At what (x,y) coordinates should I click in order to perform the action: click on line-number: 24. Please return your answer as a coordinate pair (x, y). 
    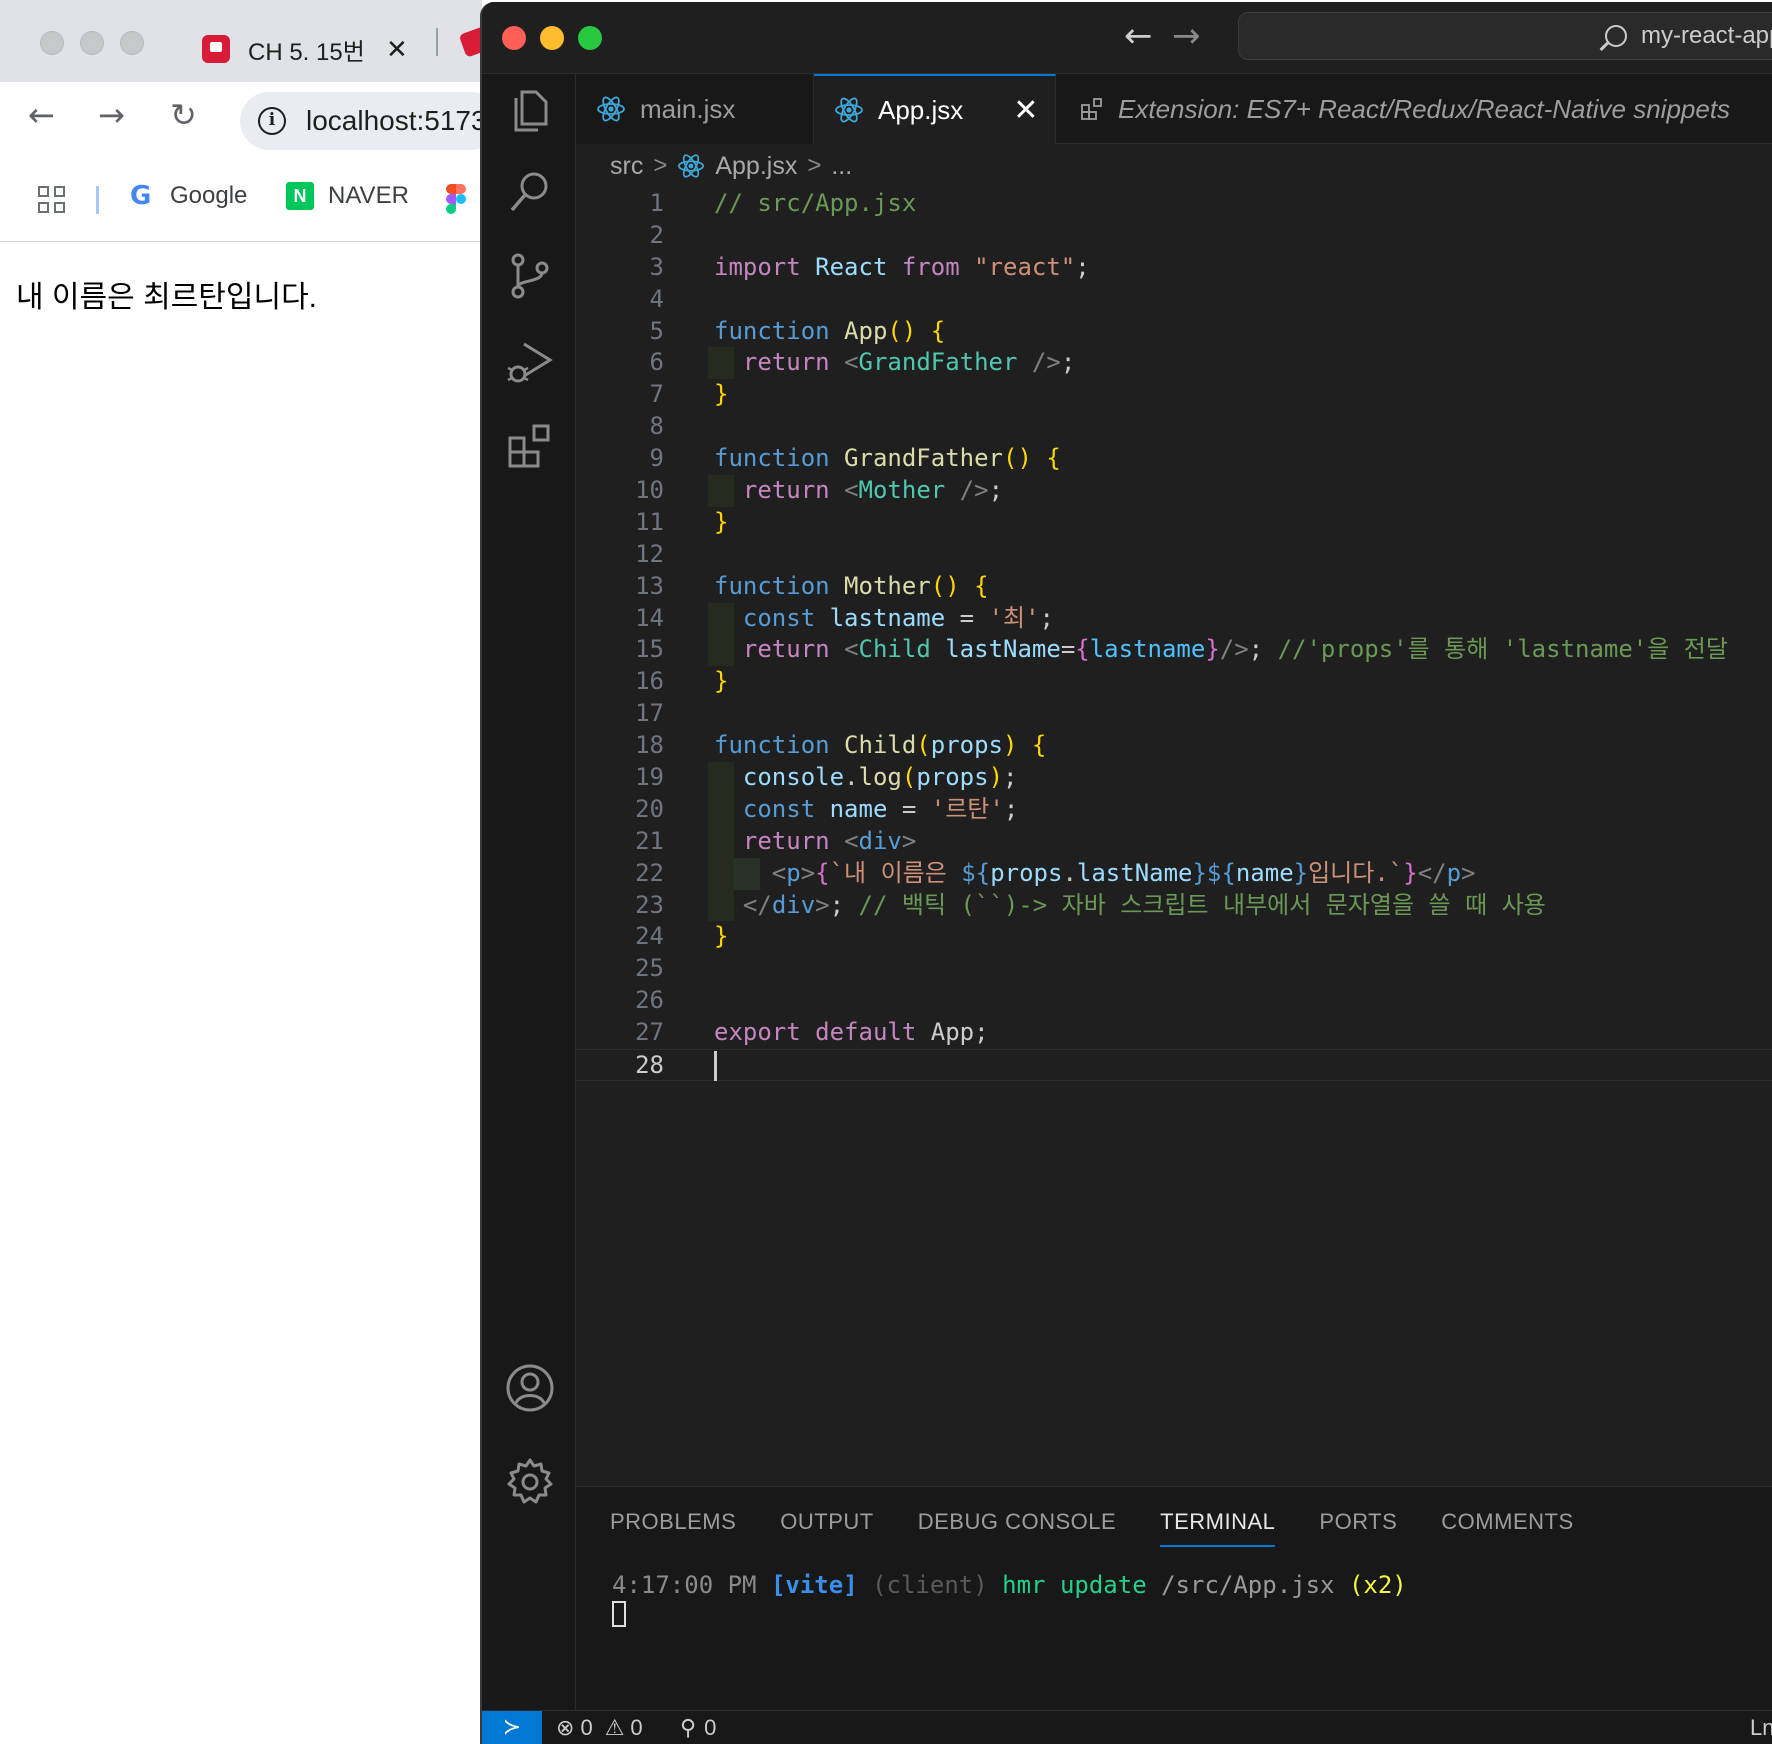
    Looking at the image, I should click on (620, 937).